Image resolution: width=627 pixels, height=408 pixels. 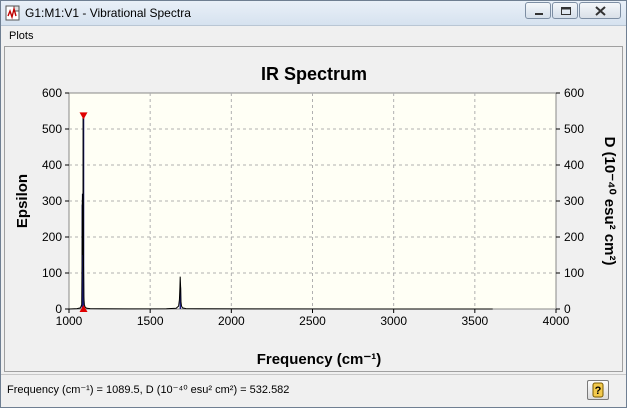 I want to click on right-y-tick-label: 600, so click(x=574, y=93).